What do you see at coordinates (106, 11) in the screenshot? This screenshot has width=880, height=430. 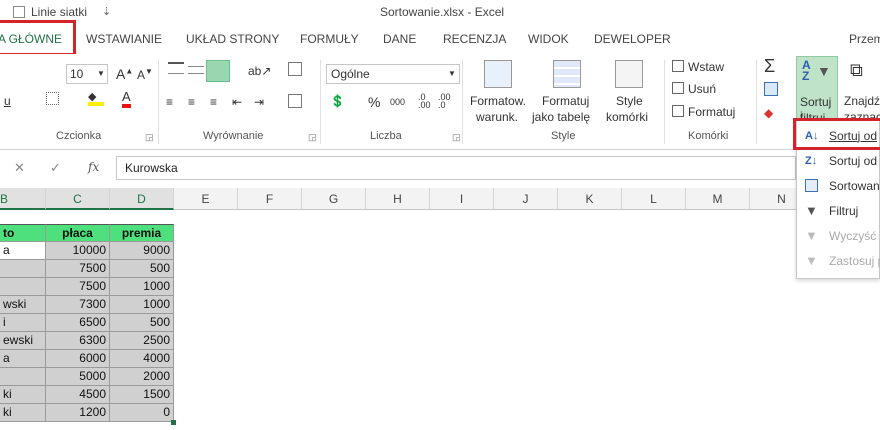 I see `qat-customize-icon: ⇣` at bounding box center [106, 11].